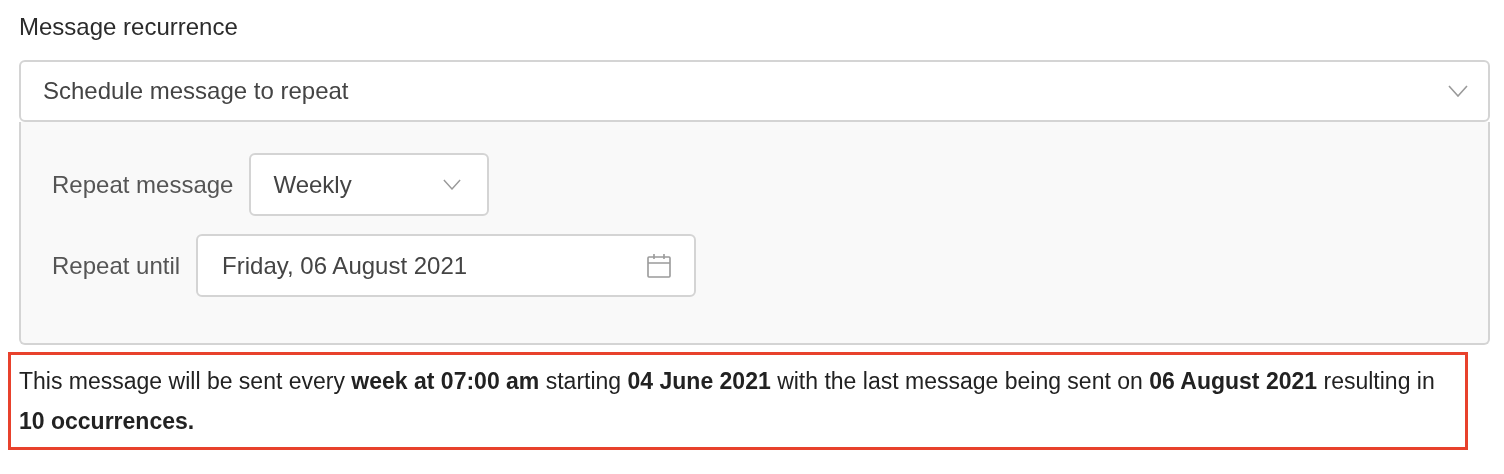  Describe the element at coordinates (369, 184) in the screenshot. I see `repeat-select: Weekly` at that location.